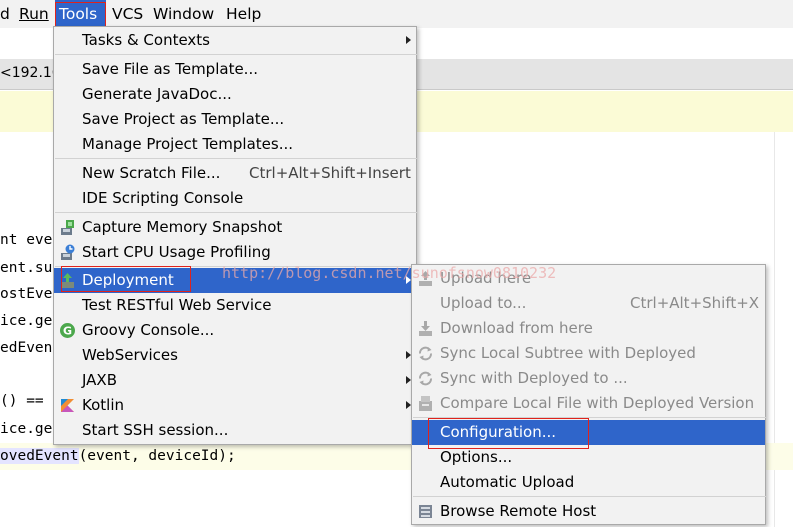 The image size is (793, 527). I want to click on code-line: edEven, so click(26, 348).